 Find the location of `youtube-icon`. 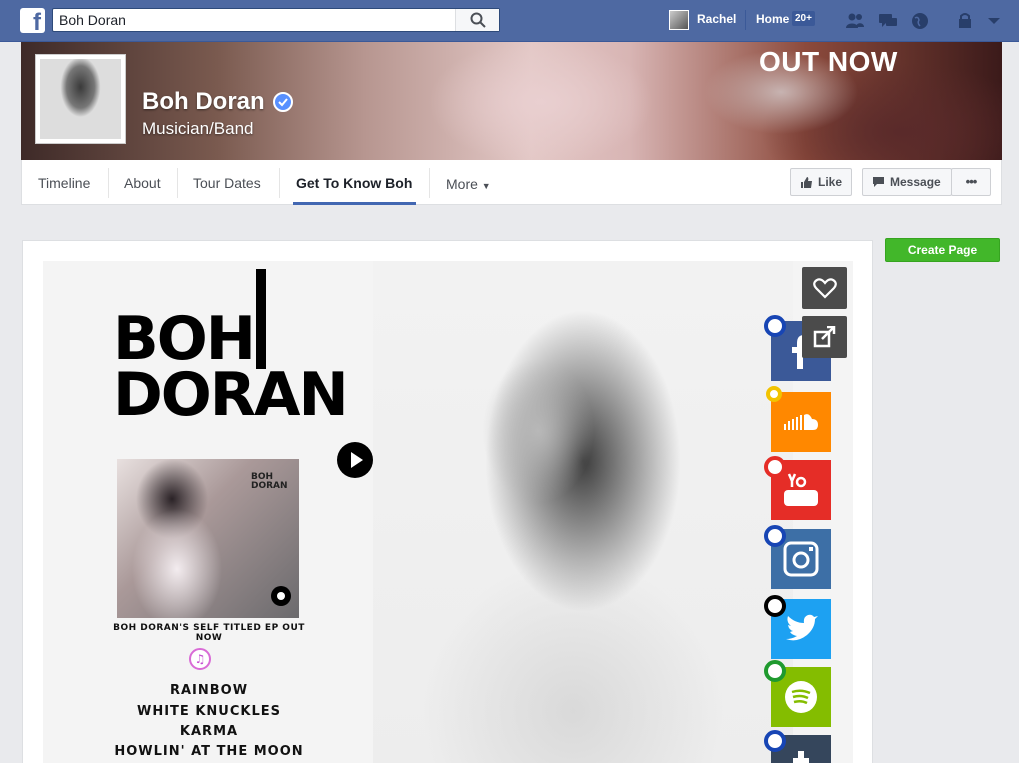

youtube-icon is located at coordinates (801, 489).